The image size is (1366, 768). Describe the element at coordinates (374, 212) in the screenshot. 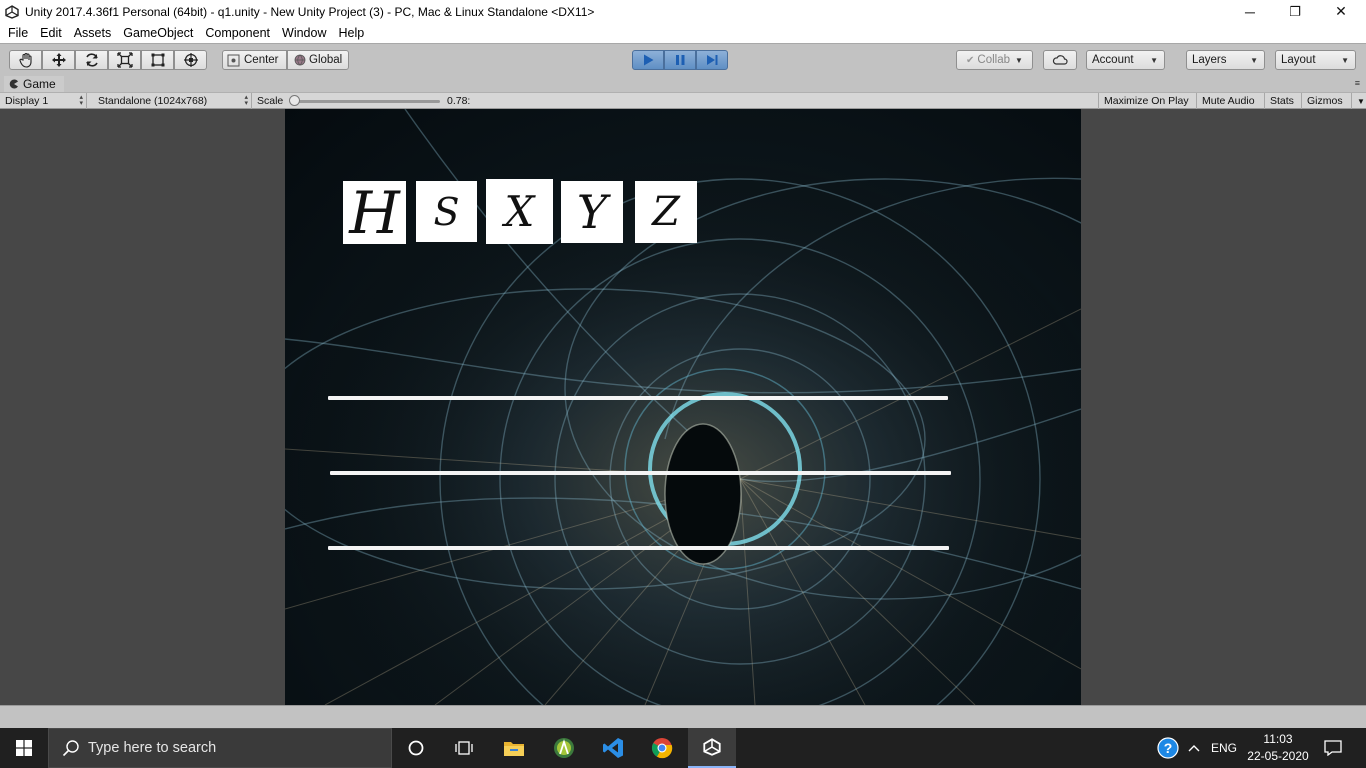

I see `letter-card-h: H` at that location.